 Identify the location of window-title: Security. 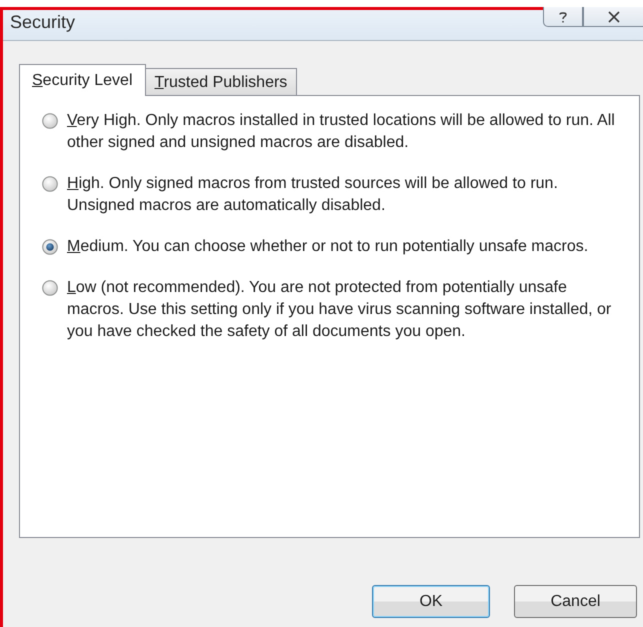
(42, 22).